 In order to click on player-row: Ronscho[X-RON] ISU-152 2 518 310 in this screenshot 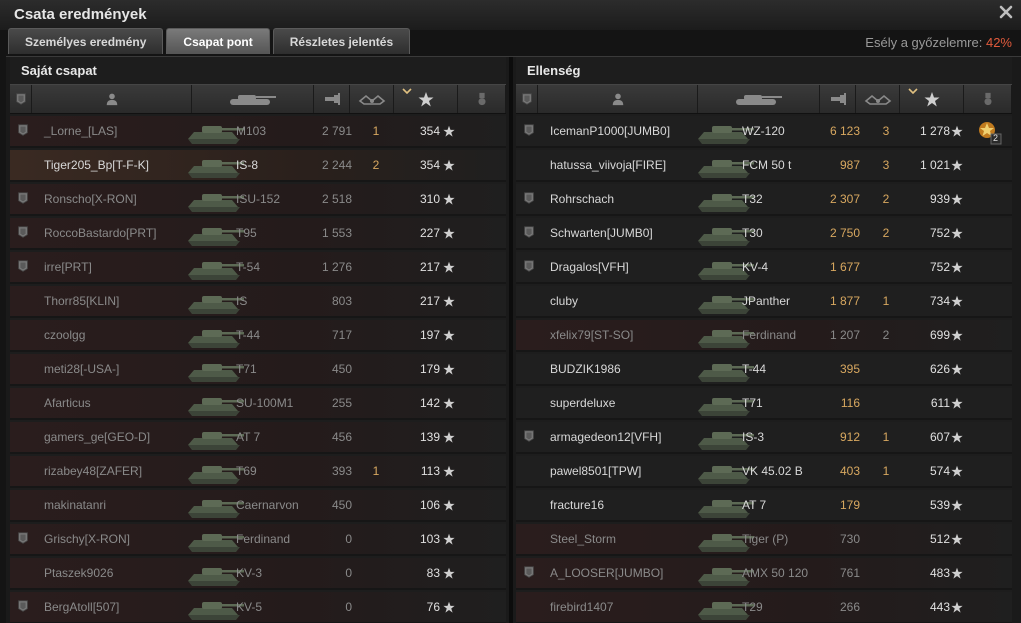, I will do `click(258, 200)`.